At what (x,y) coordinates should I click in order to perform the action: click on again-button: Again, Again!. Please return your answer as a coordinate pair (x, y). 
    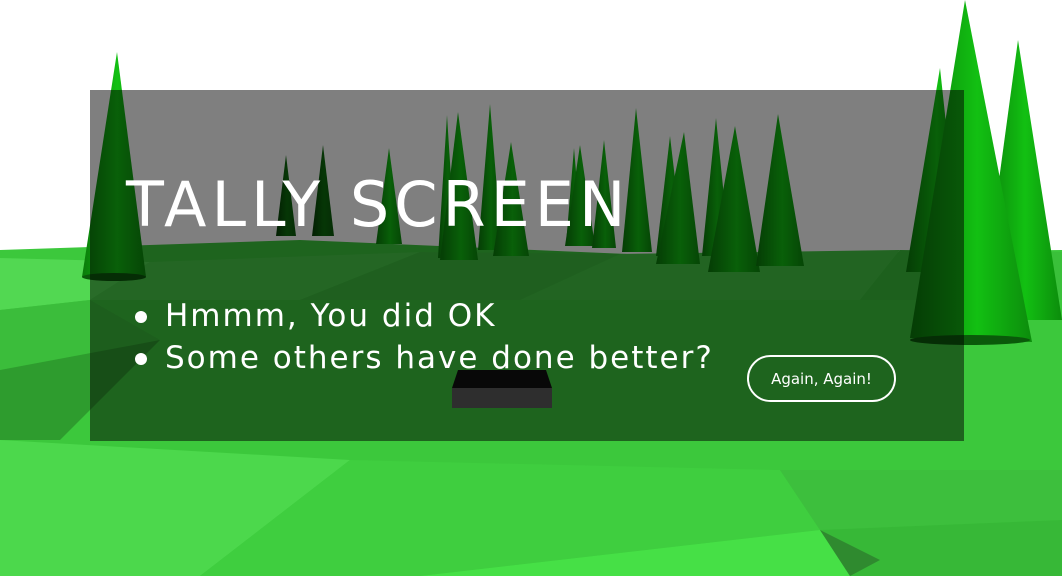
    Looking at the image, I should click on (821, 378).